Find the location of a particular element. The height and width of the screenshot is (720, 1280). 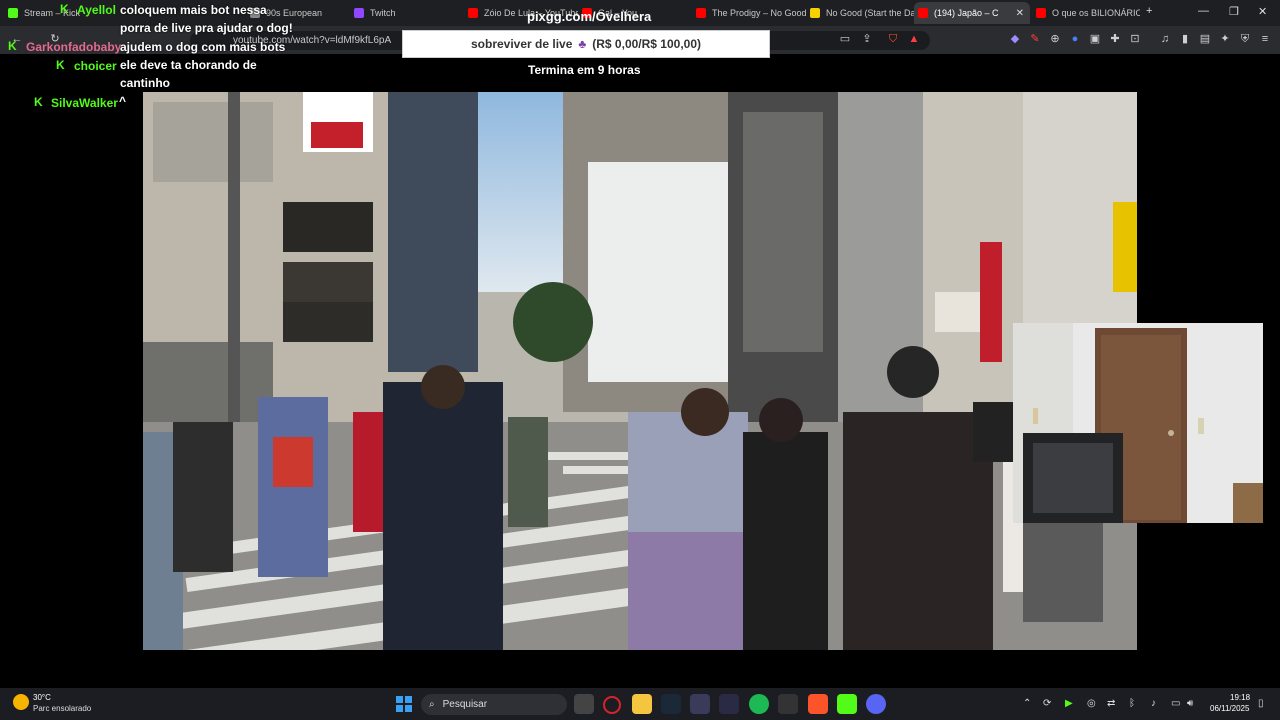

new-tab-button: + is located at coordinates (1149, 11).